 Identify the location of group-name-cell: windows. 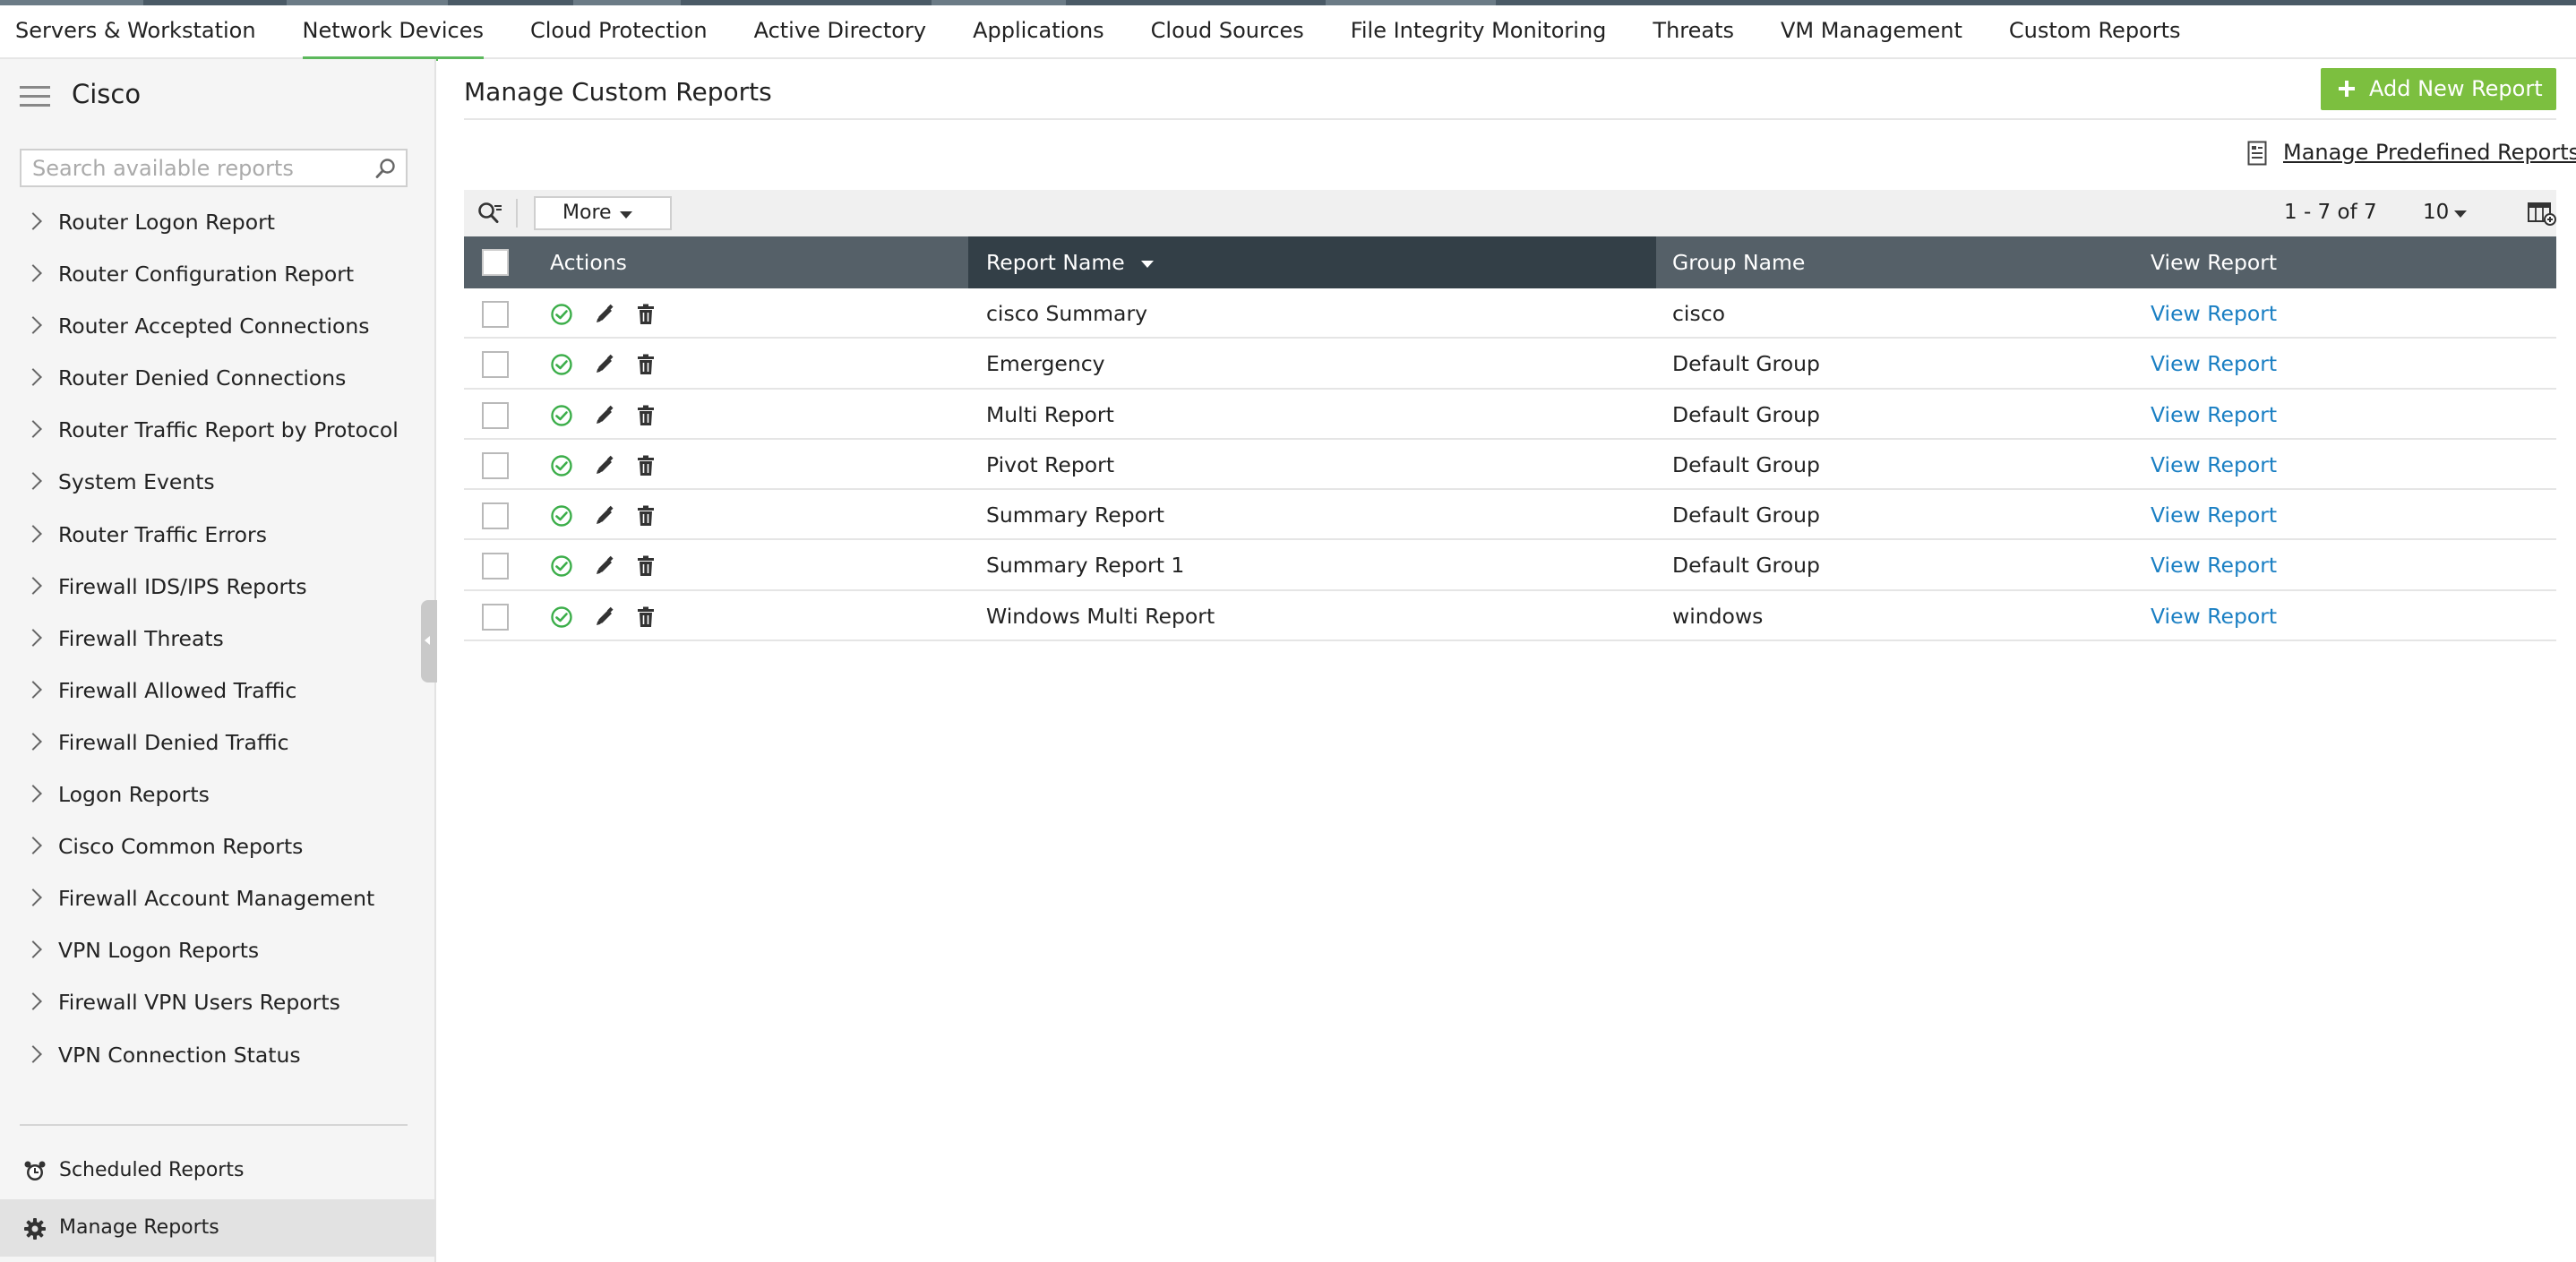
(1718, 616).